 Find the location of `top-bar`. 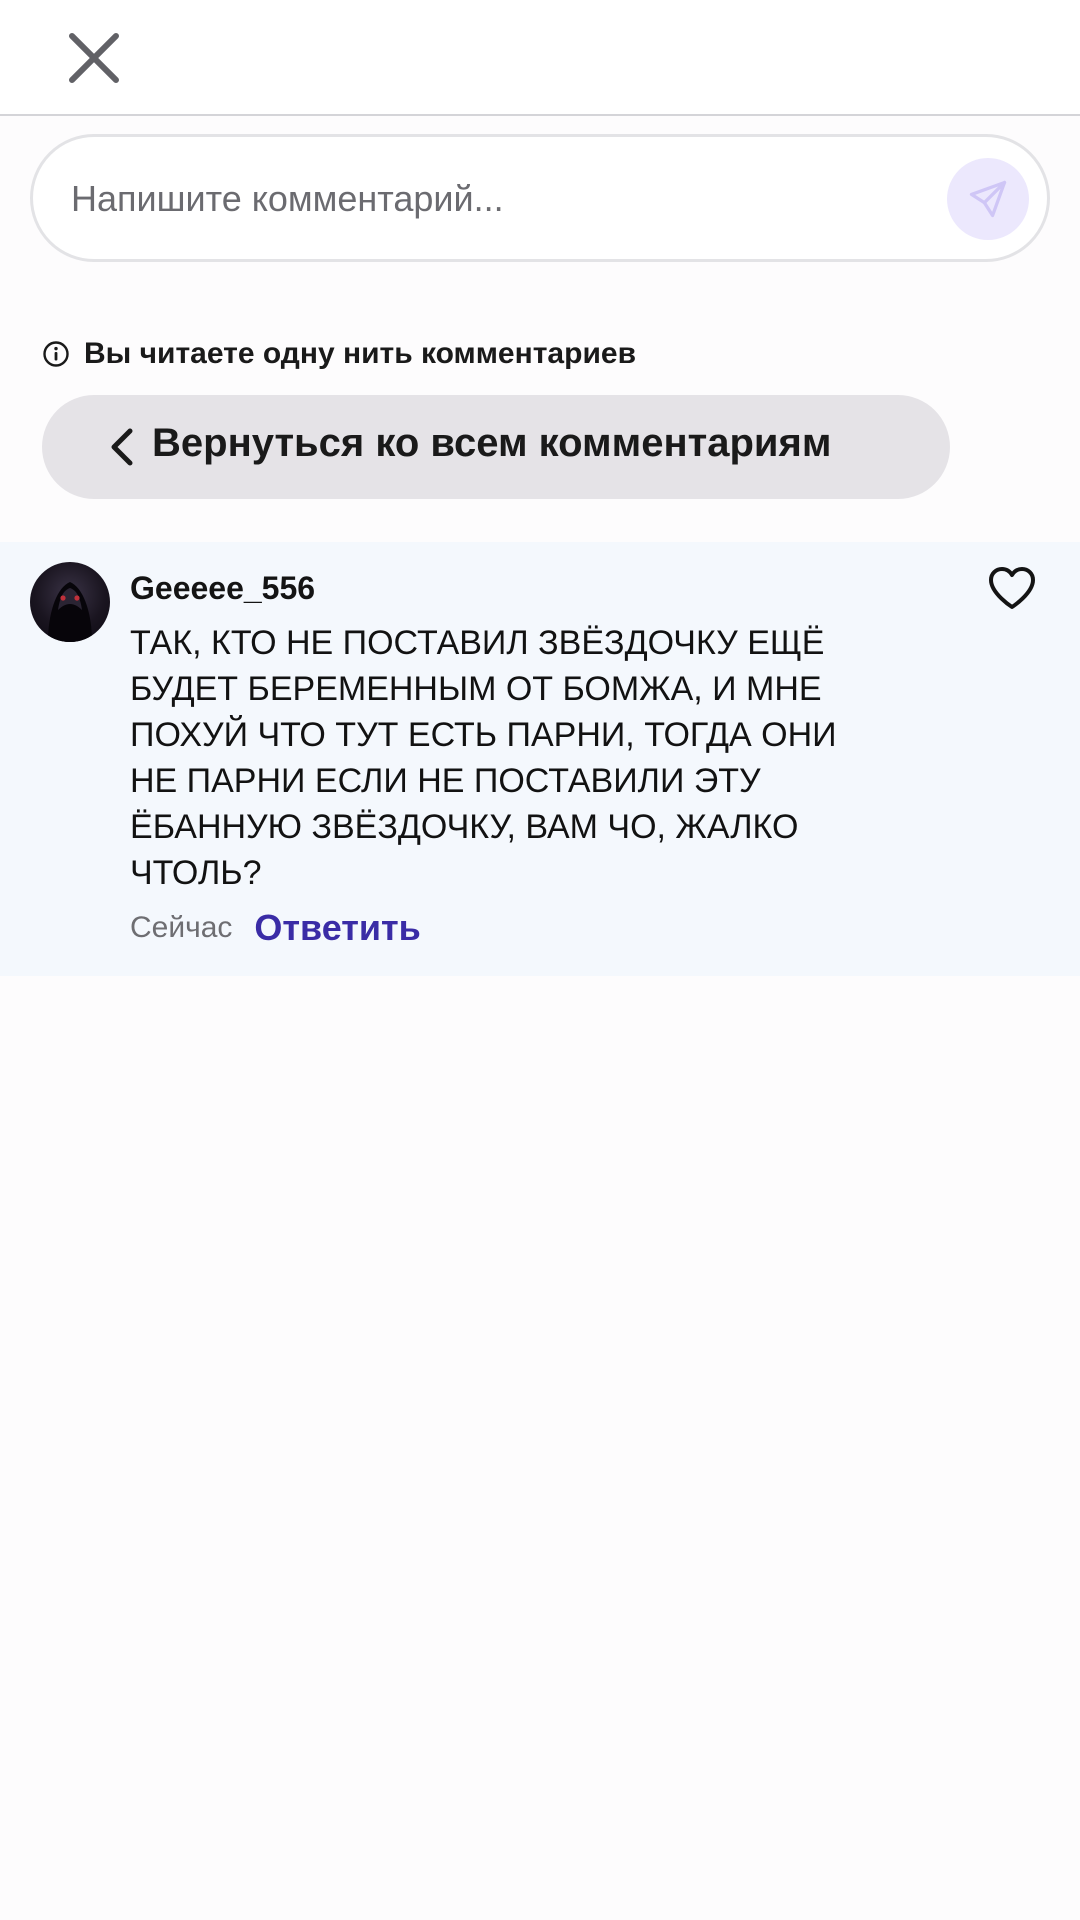

top-bar is located at coordinates (540, 58).